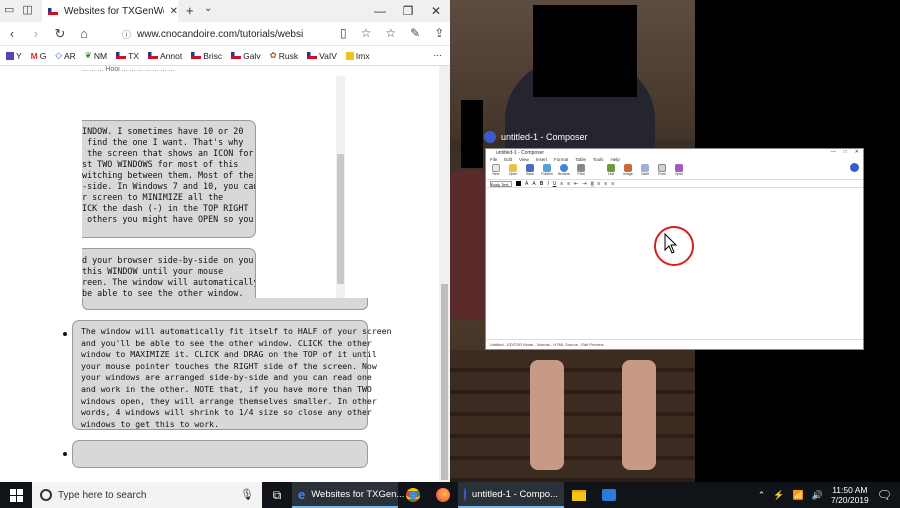  I want to click on tool-image-button: Image, so click(628, 170).